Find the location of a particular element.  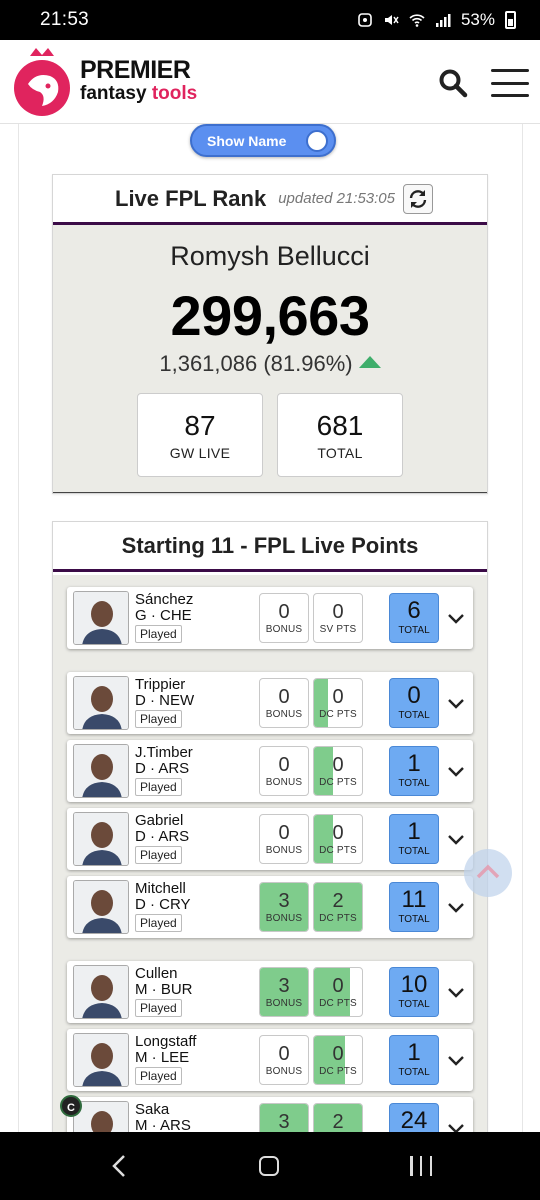

total-points-box: 24TOTAL is located at coordinates (414, 1117).